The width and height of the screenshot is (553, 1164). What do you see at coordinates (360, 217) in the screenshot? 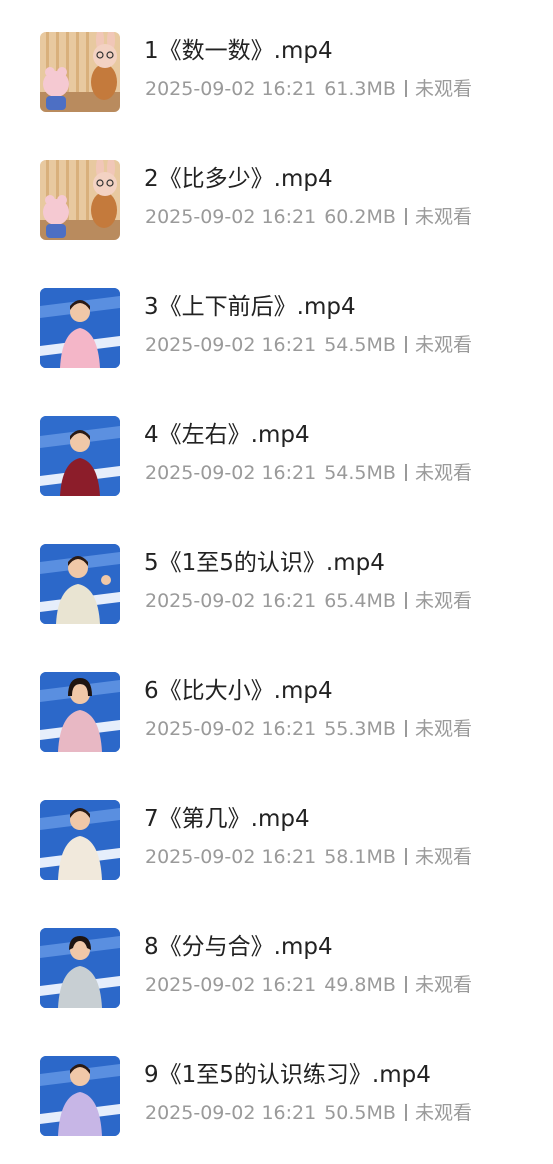
I see `file-size: 60.2MB` at bounding box center [360, 217].